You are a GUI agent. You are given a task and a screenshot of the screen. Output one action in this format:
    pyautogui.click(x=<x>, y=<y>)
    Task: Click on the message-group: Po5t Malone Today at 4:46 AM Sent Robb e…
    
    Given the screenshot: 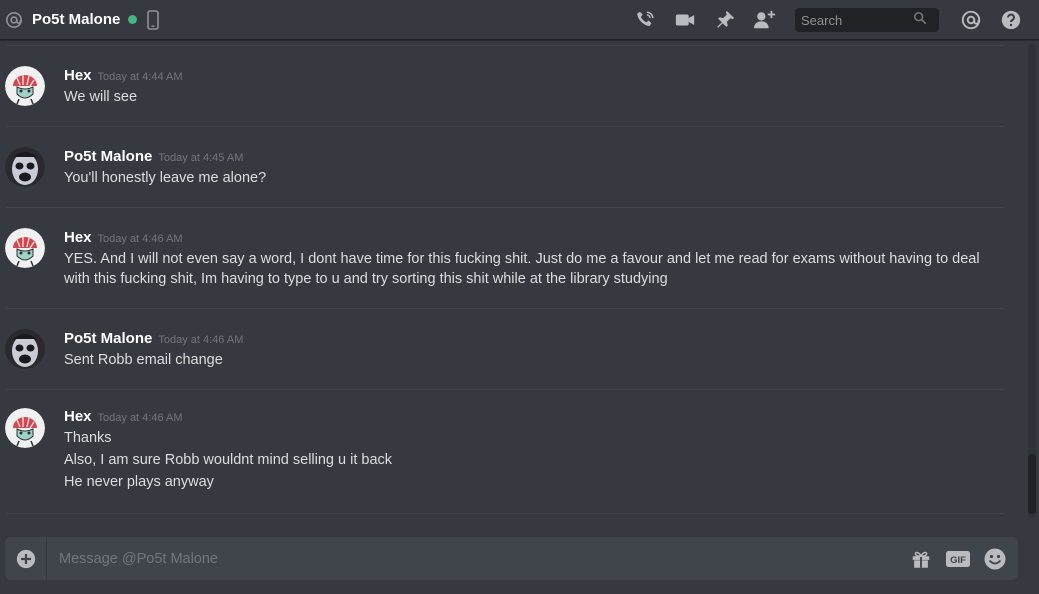 What is the action you would take?
    pyautogui.click(x=512, y=349)
    